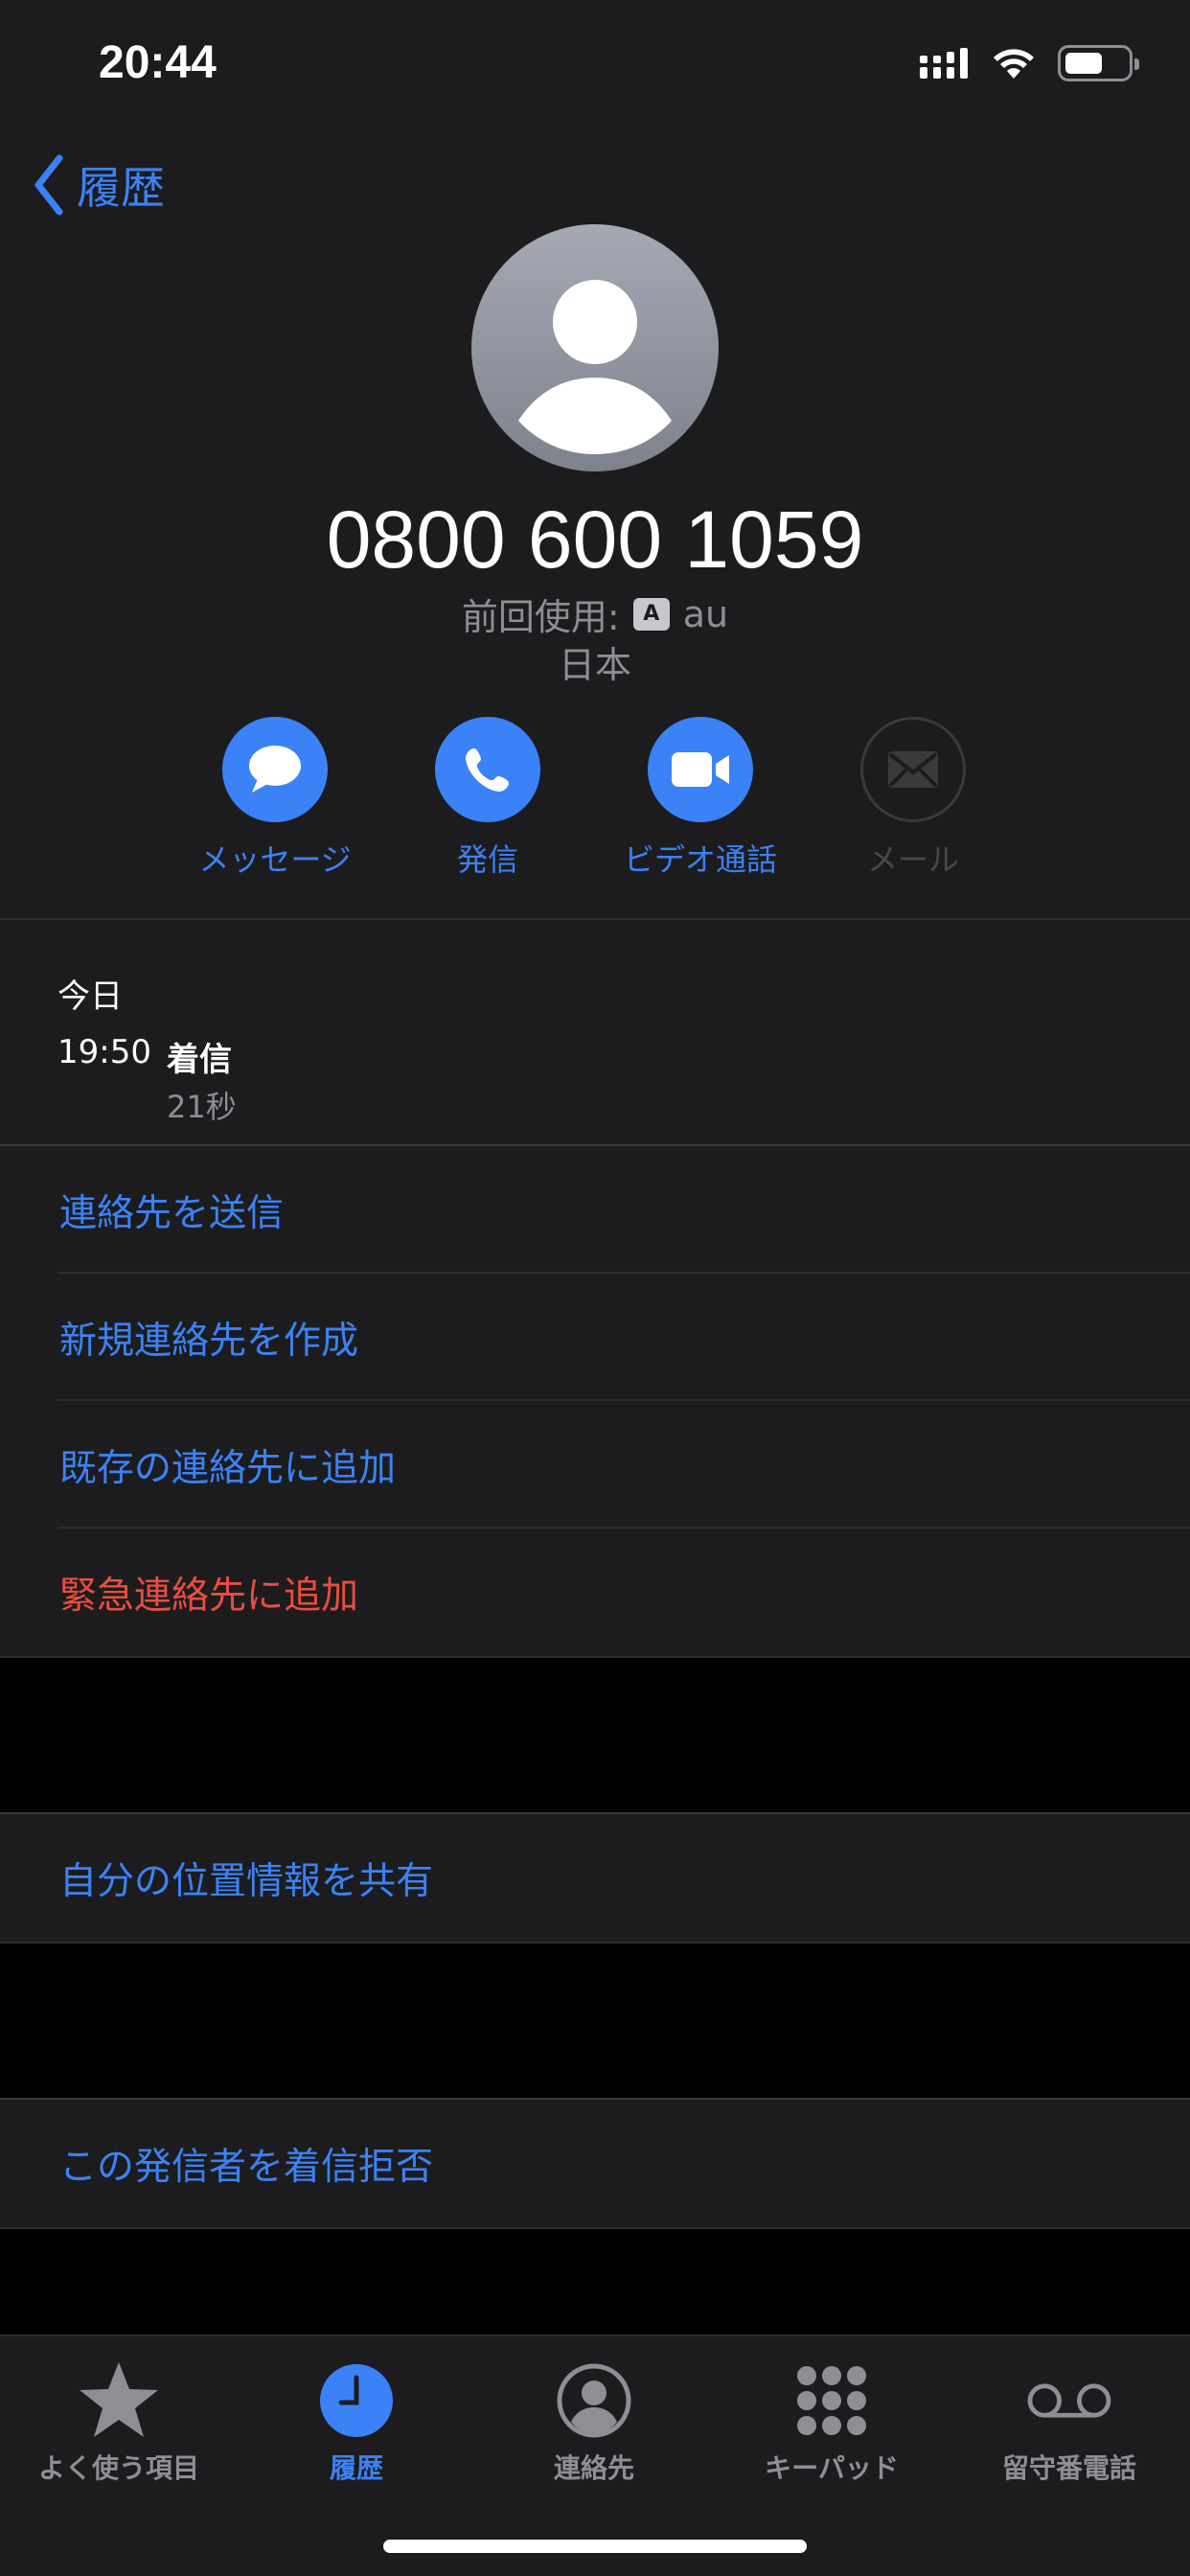  Describe the element at coordinates (651, 614) in the screenshot. I see `sim-badge: A` at that location.